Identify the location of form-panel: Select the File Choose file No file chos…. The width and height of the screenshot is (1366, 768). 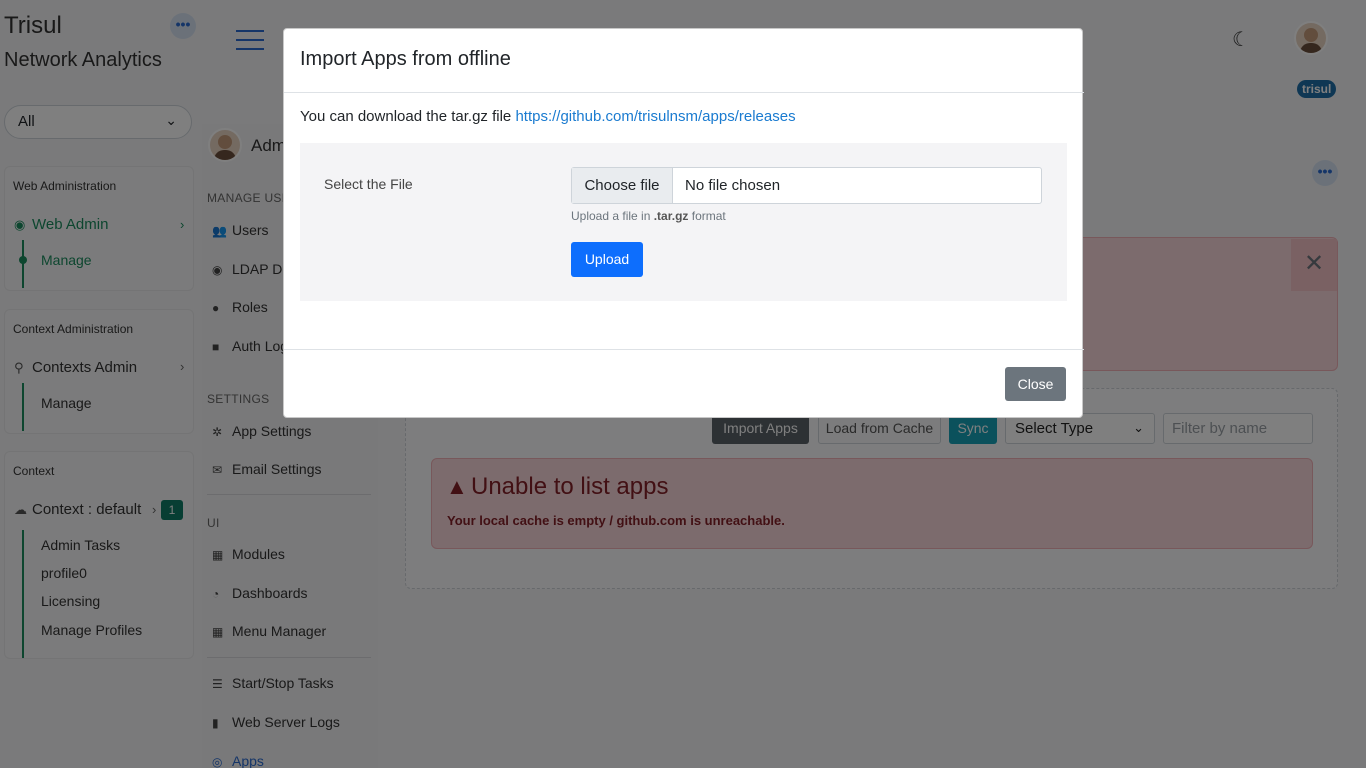
(683, 222).